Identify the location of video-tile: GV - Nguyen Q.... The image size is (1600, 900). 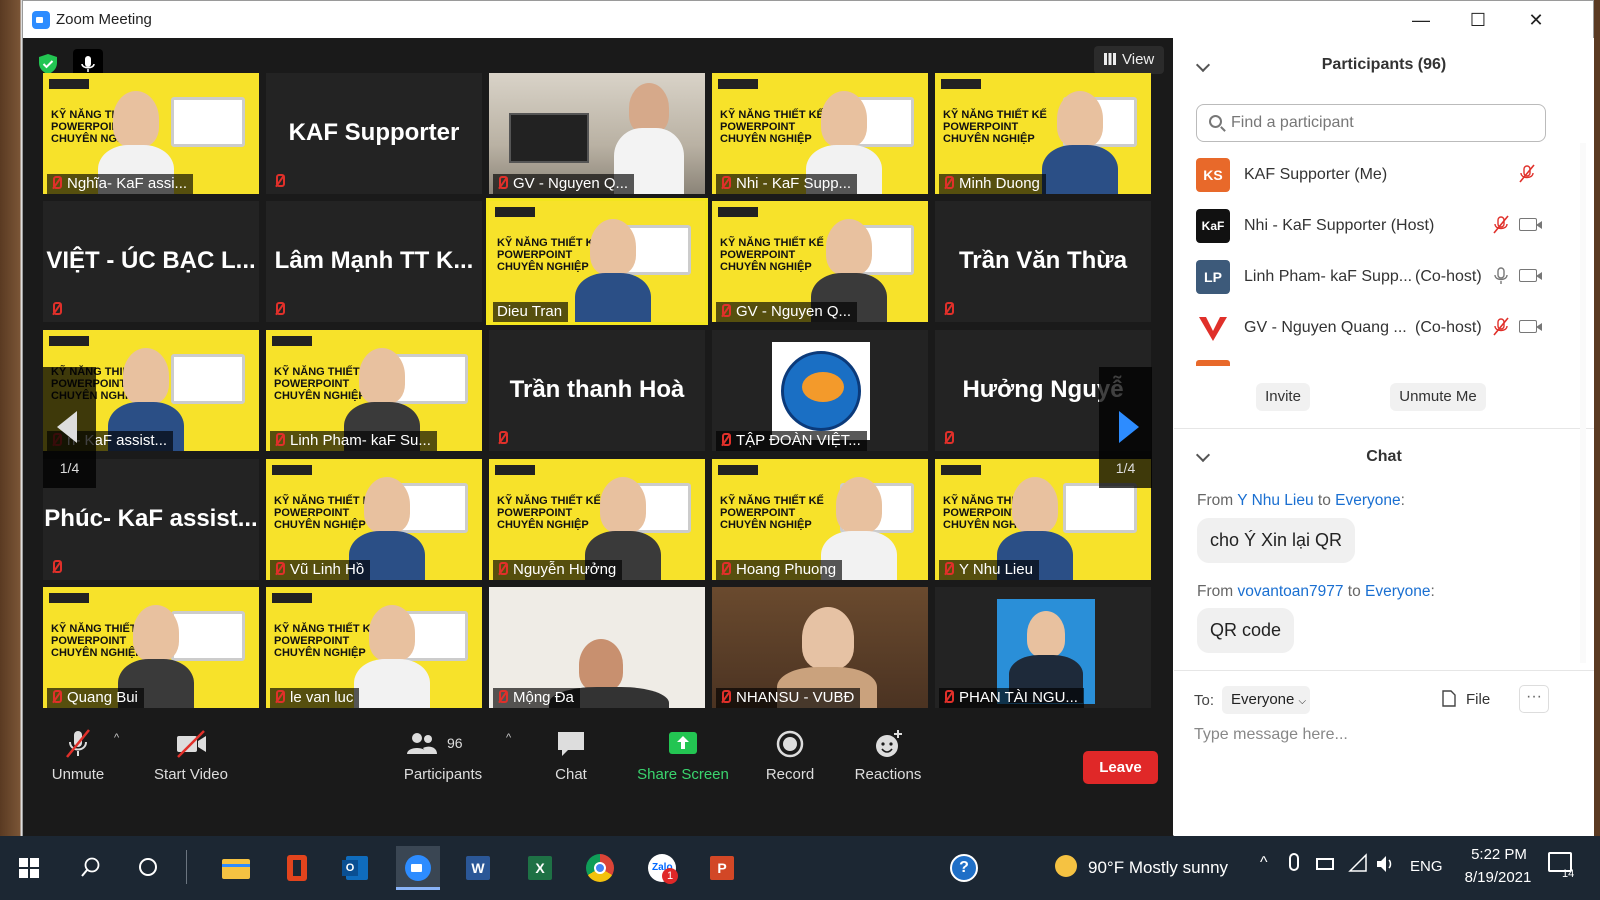
(597, 133).